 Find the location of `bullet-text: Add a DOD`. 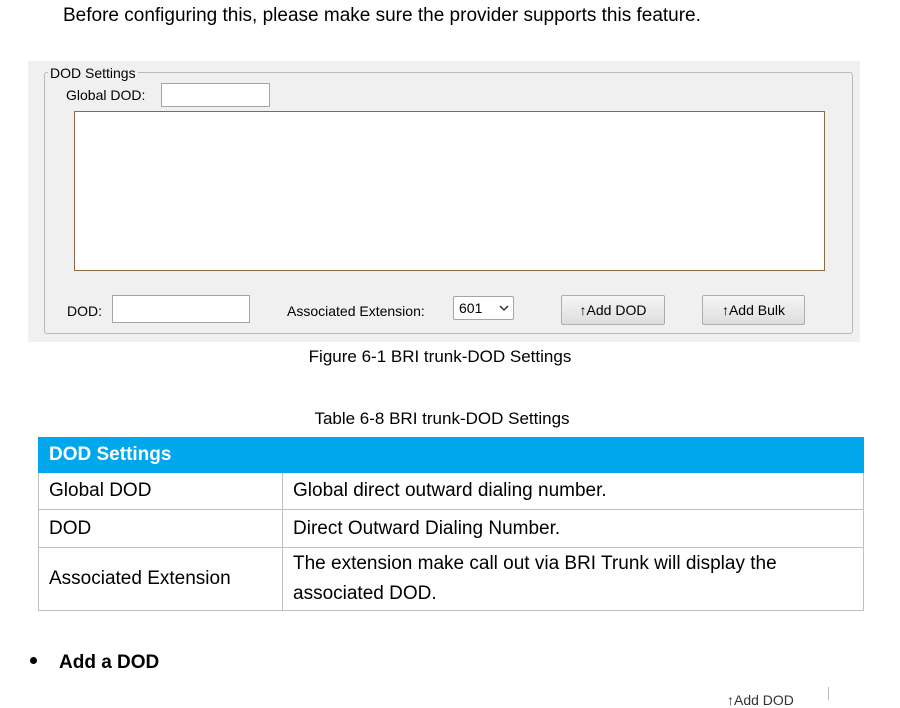

bullet-text: Add a DOD is located at coordinates (109, 662).